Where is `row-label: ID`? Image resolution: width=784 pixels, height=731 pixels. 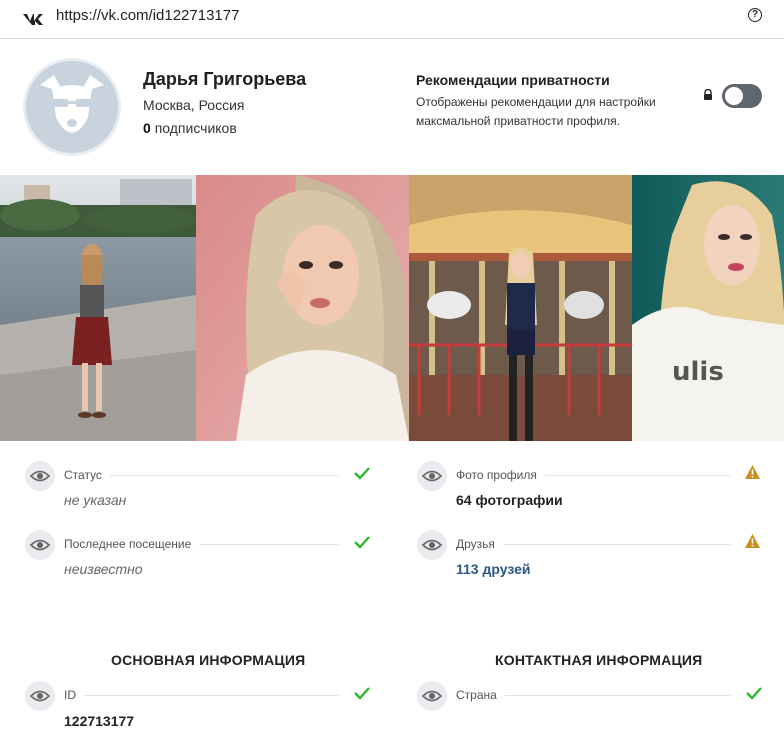
row-label: ID is located at coordinates (74, 695).